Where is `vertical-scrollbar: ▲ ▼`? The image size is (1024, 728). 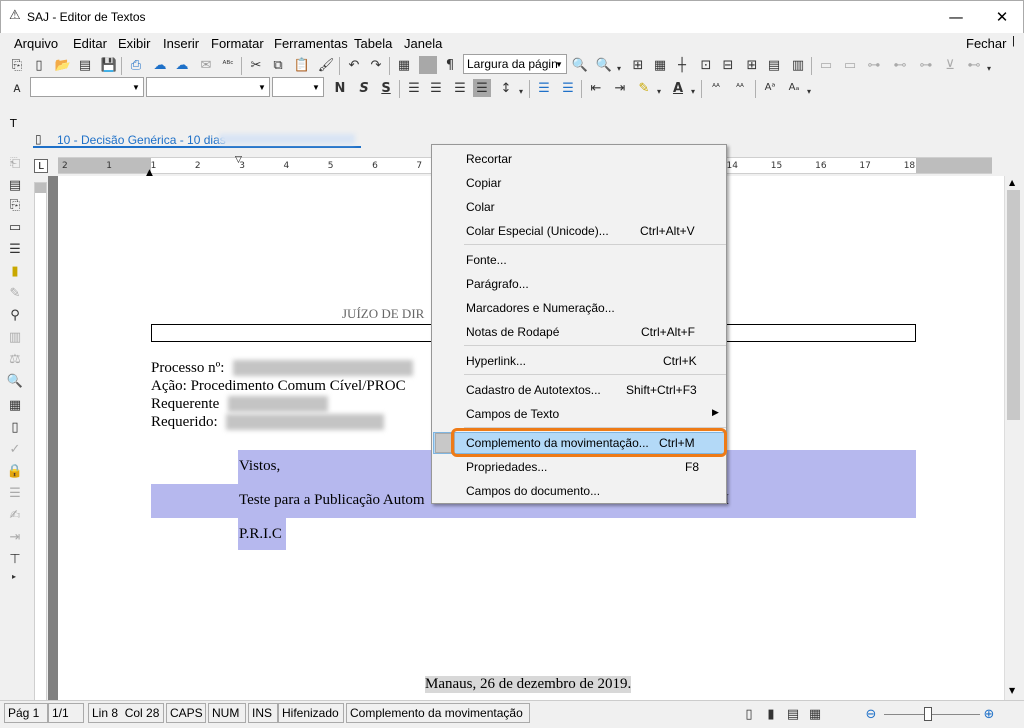
vertical-scrollbar: ▲ ▼ is located at coordinates (1013, 438).